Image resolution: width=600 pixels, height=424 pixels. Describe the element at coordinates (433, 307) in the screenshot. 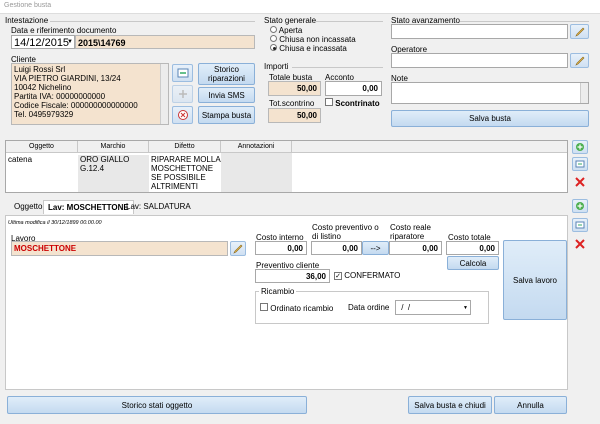

I see `data-ordine-field: / / ▼` at that location.